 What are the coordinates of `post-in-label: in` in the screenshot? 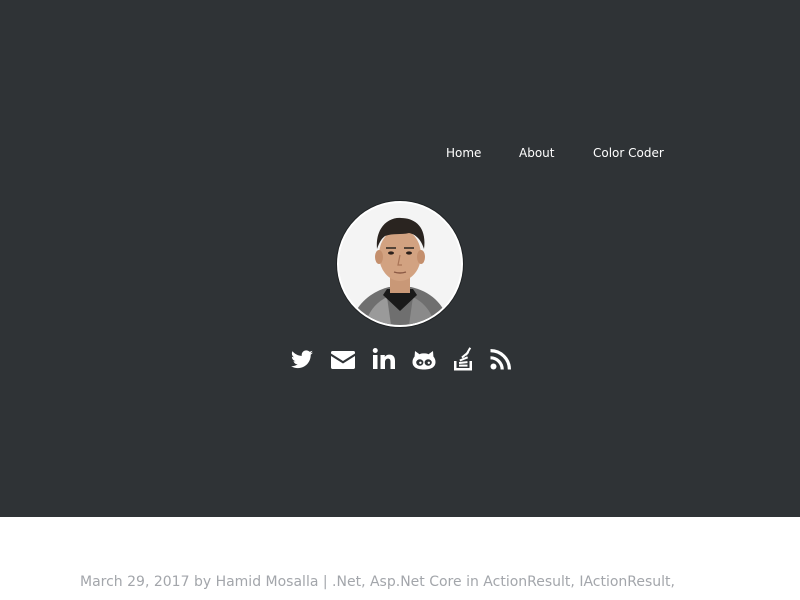 It's located at (472, 582).